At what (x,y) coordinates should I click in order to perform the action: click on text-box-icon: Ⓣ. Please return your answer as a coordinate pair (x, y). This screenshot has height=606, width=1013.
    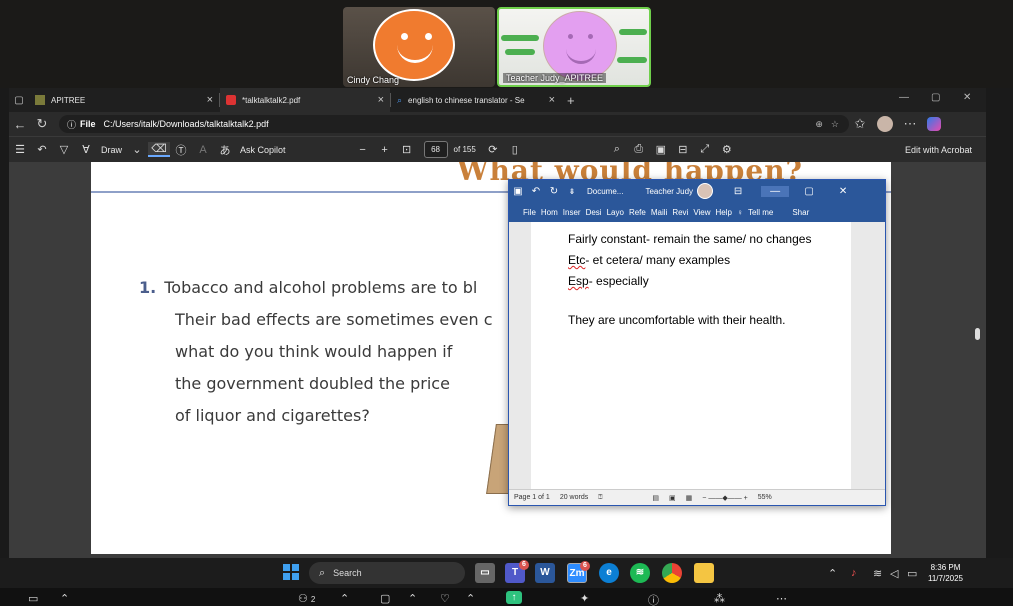
    Looking at the image, I should click on (181, 150).